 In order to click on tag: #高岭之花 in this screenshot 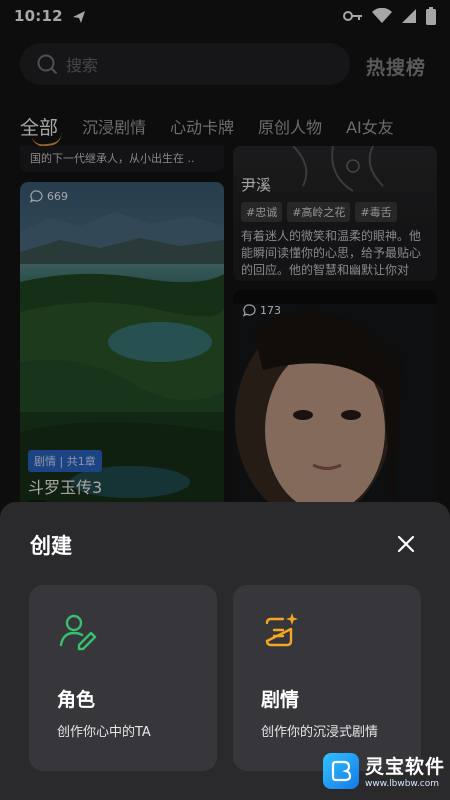, I will do `click(319, 212)`.